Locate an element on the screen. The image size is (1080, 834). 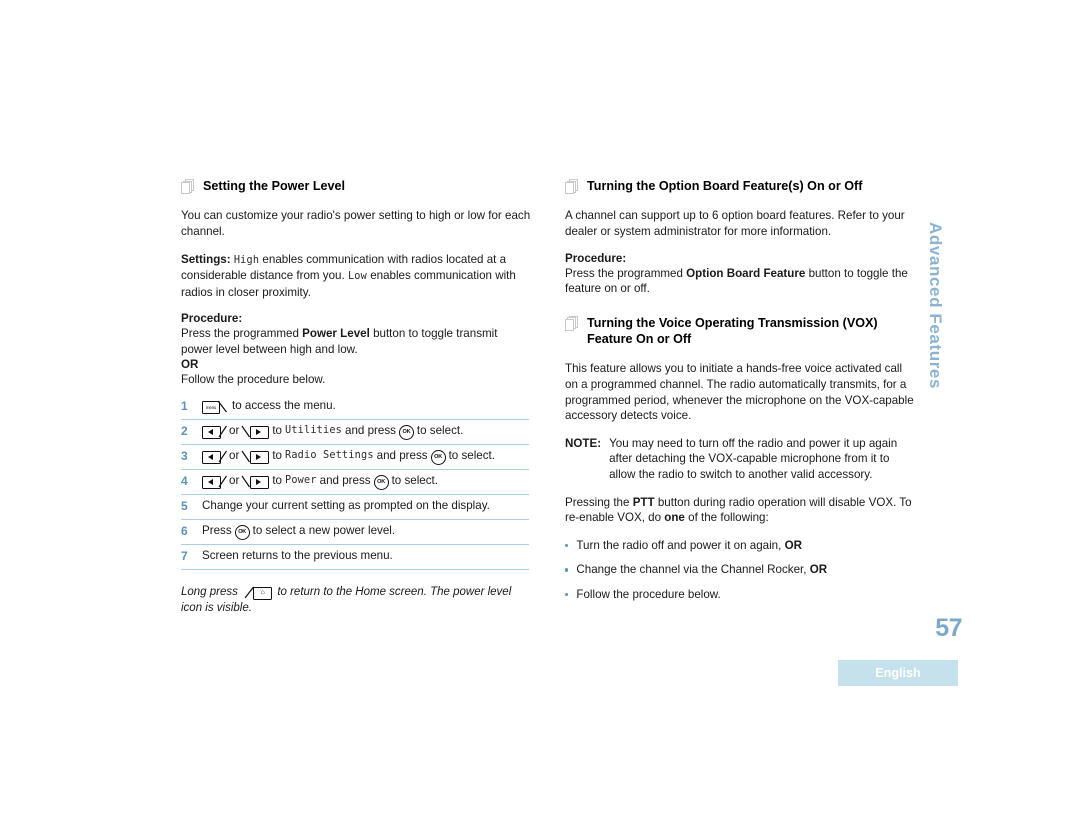
note-label: NOTE: is located at coordinates (583, 443).